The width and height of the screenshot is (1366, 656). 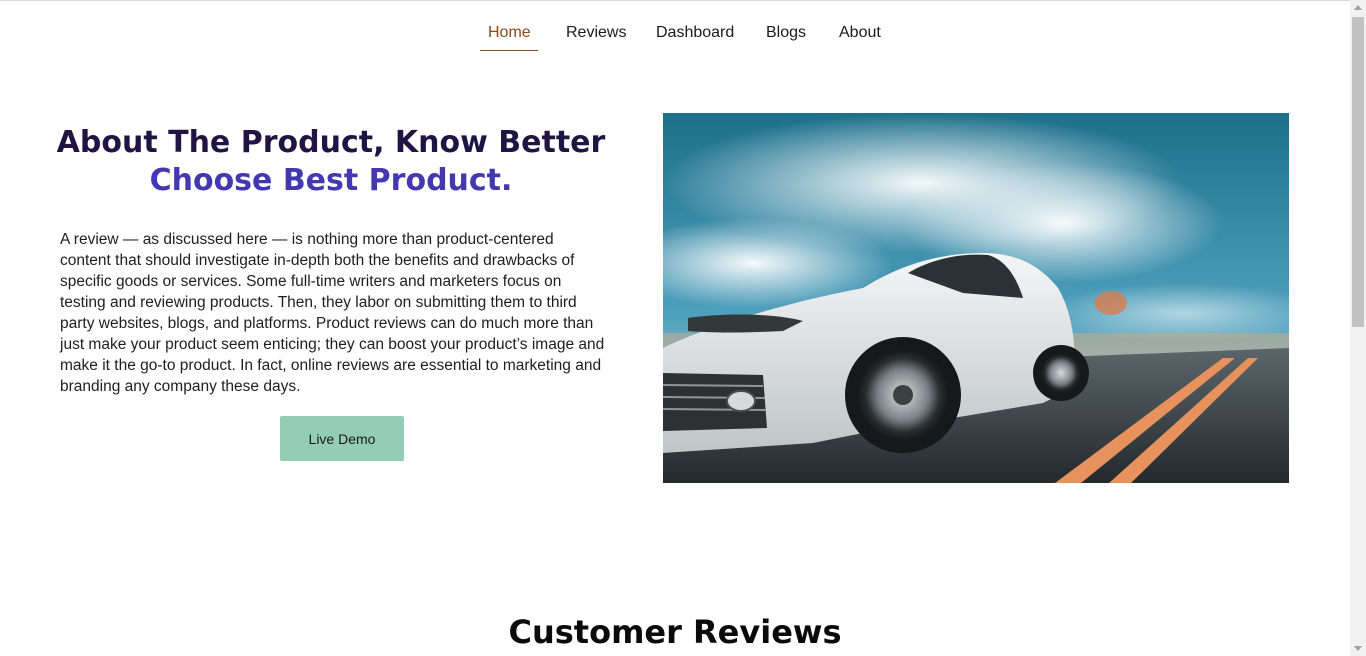 I want to click on scrollbar-thumb, so click(x=1358, y=172).